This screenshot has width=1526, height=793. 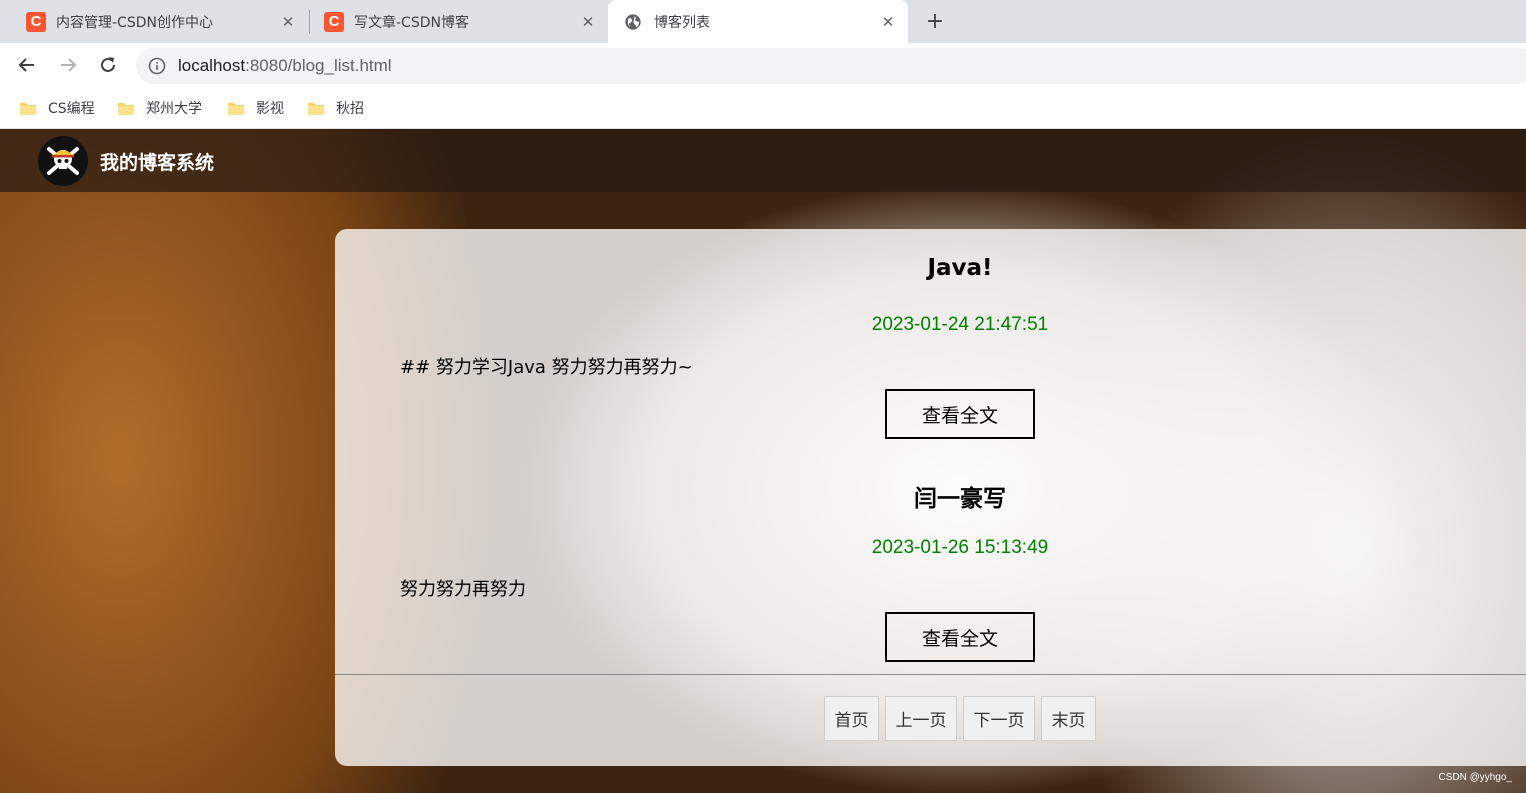 What do you see at coordinates (930, 674) in the screenshot?
I see `pager-divider` at bounding box center [930, 674].